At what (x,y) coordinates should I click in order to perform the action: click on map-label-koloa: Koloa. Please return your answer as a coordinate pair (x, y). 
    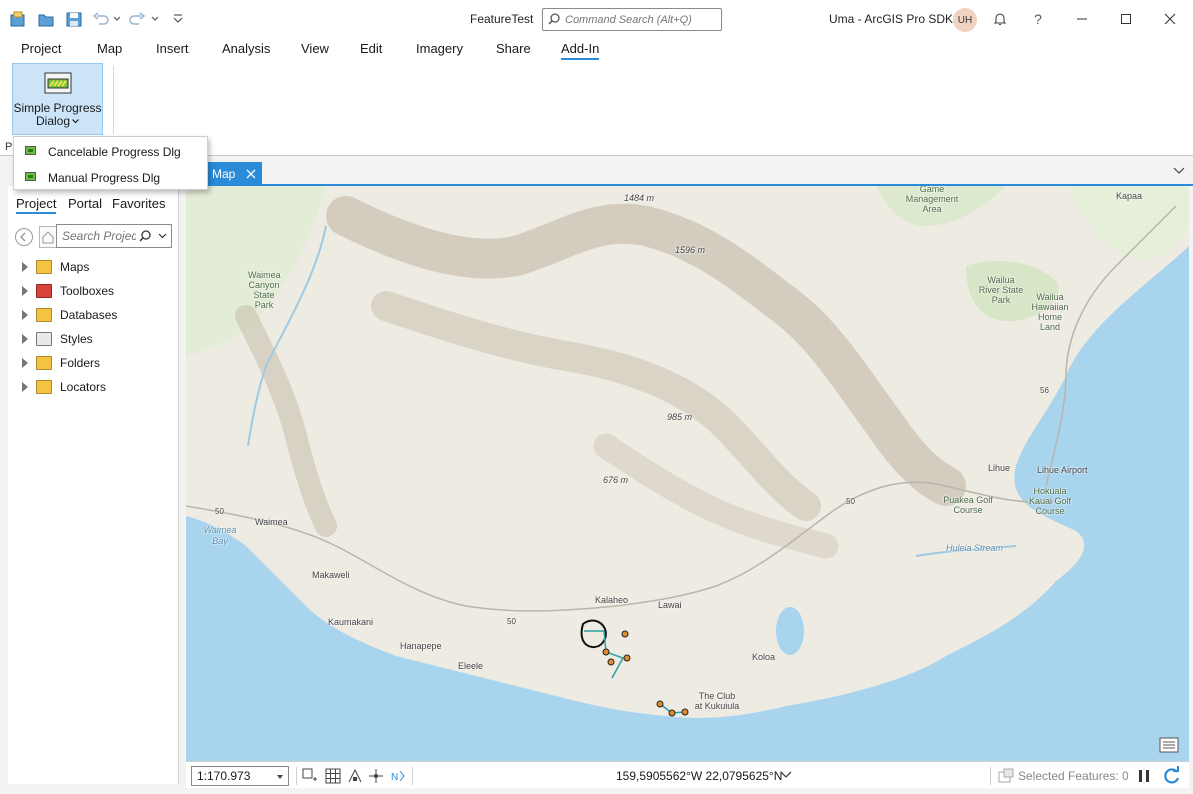
    Looking at the image, I should click on (764, 657).